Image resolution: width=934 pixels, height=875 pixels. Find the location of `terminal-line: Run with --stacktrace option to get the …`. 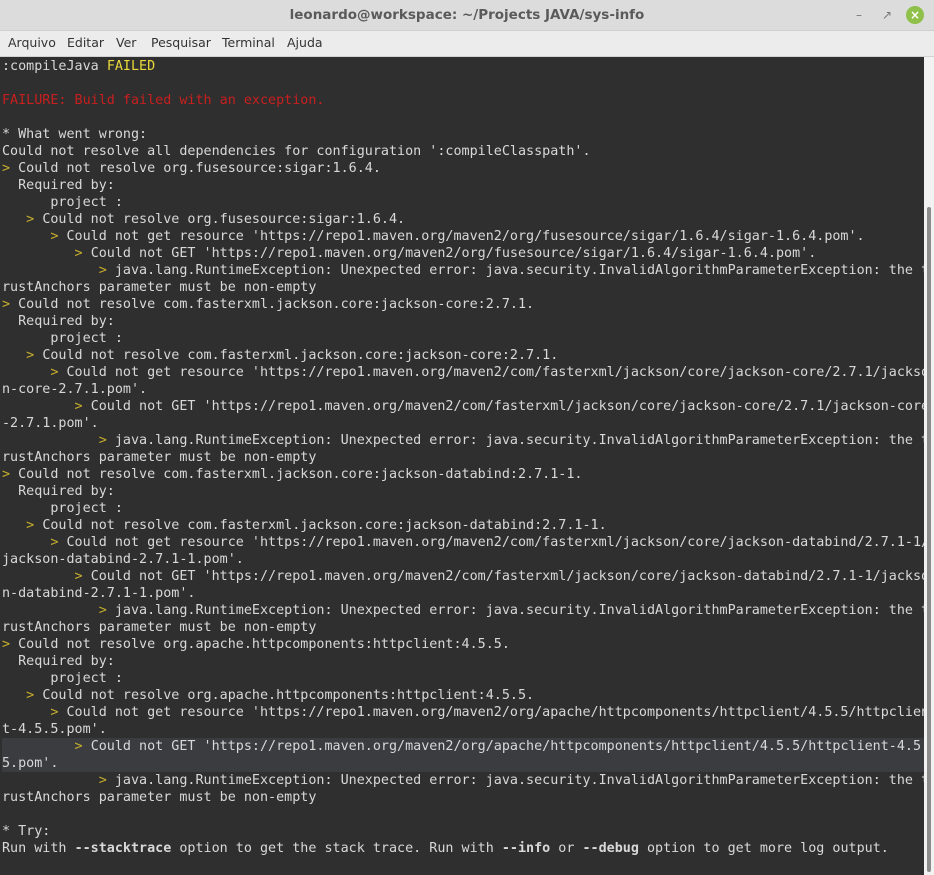

terminal-line: Run with --stacktrace option to get the … is located at coordinates (463, 848).